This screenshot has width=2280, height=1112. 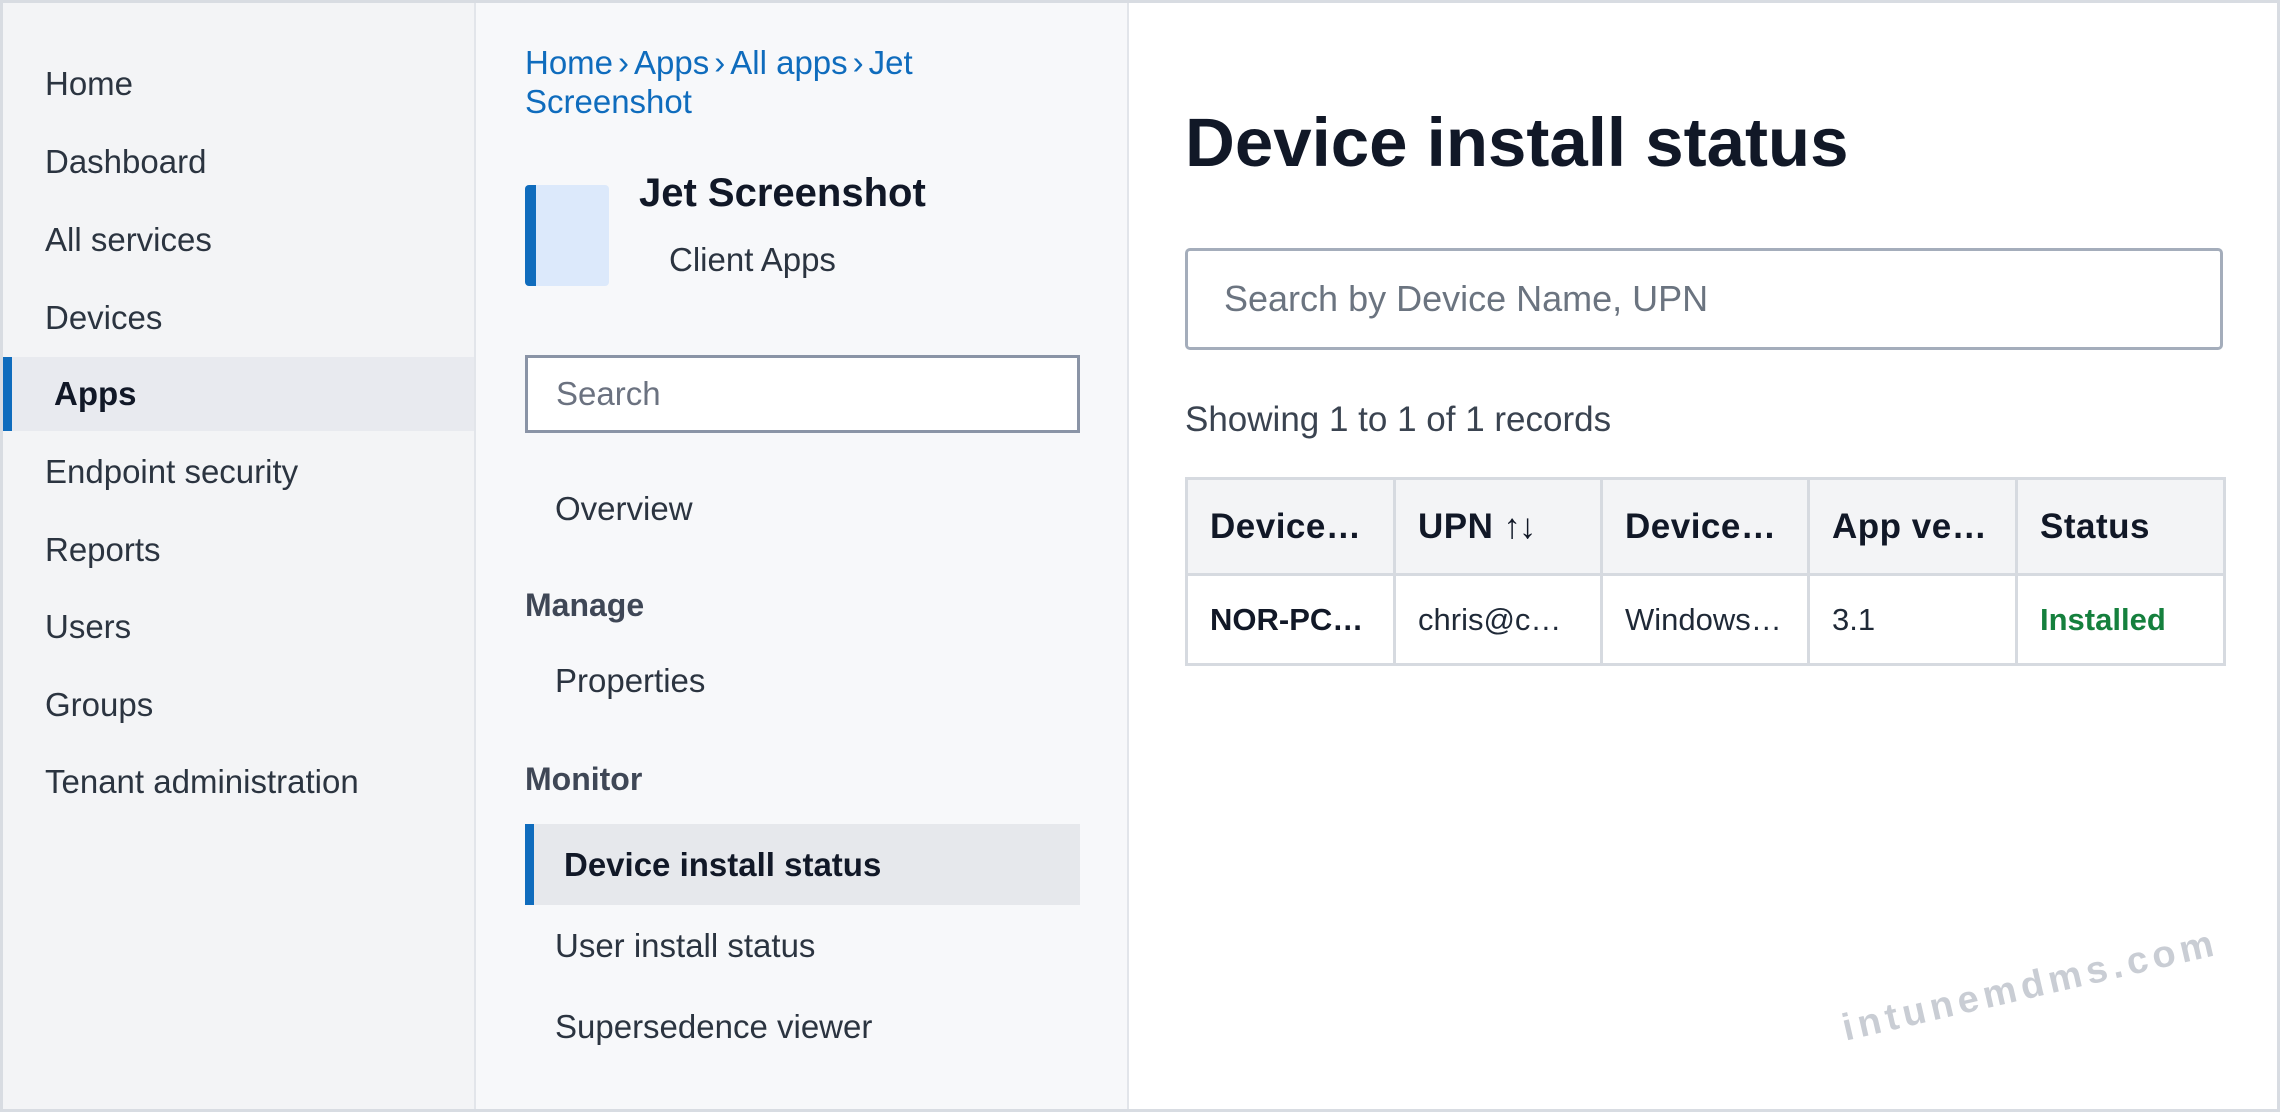 What do you see at coordinates (238, 318) in the screenshot?
I see `nav-item-devices: Devices` at bounding box center [238, 318].